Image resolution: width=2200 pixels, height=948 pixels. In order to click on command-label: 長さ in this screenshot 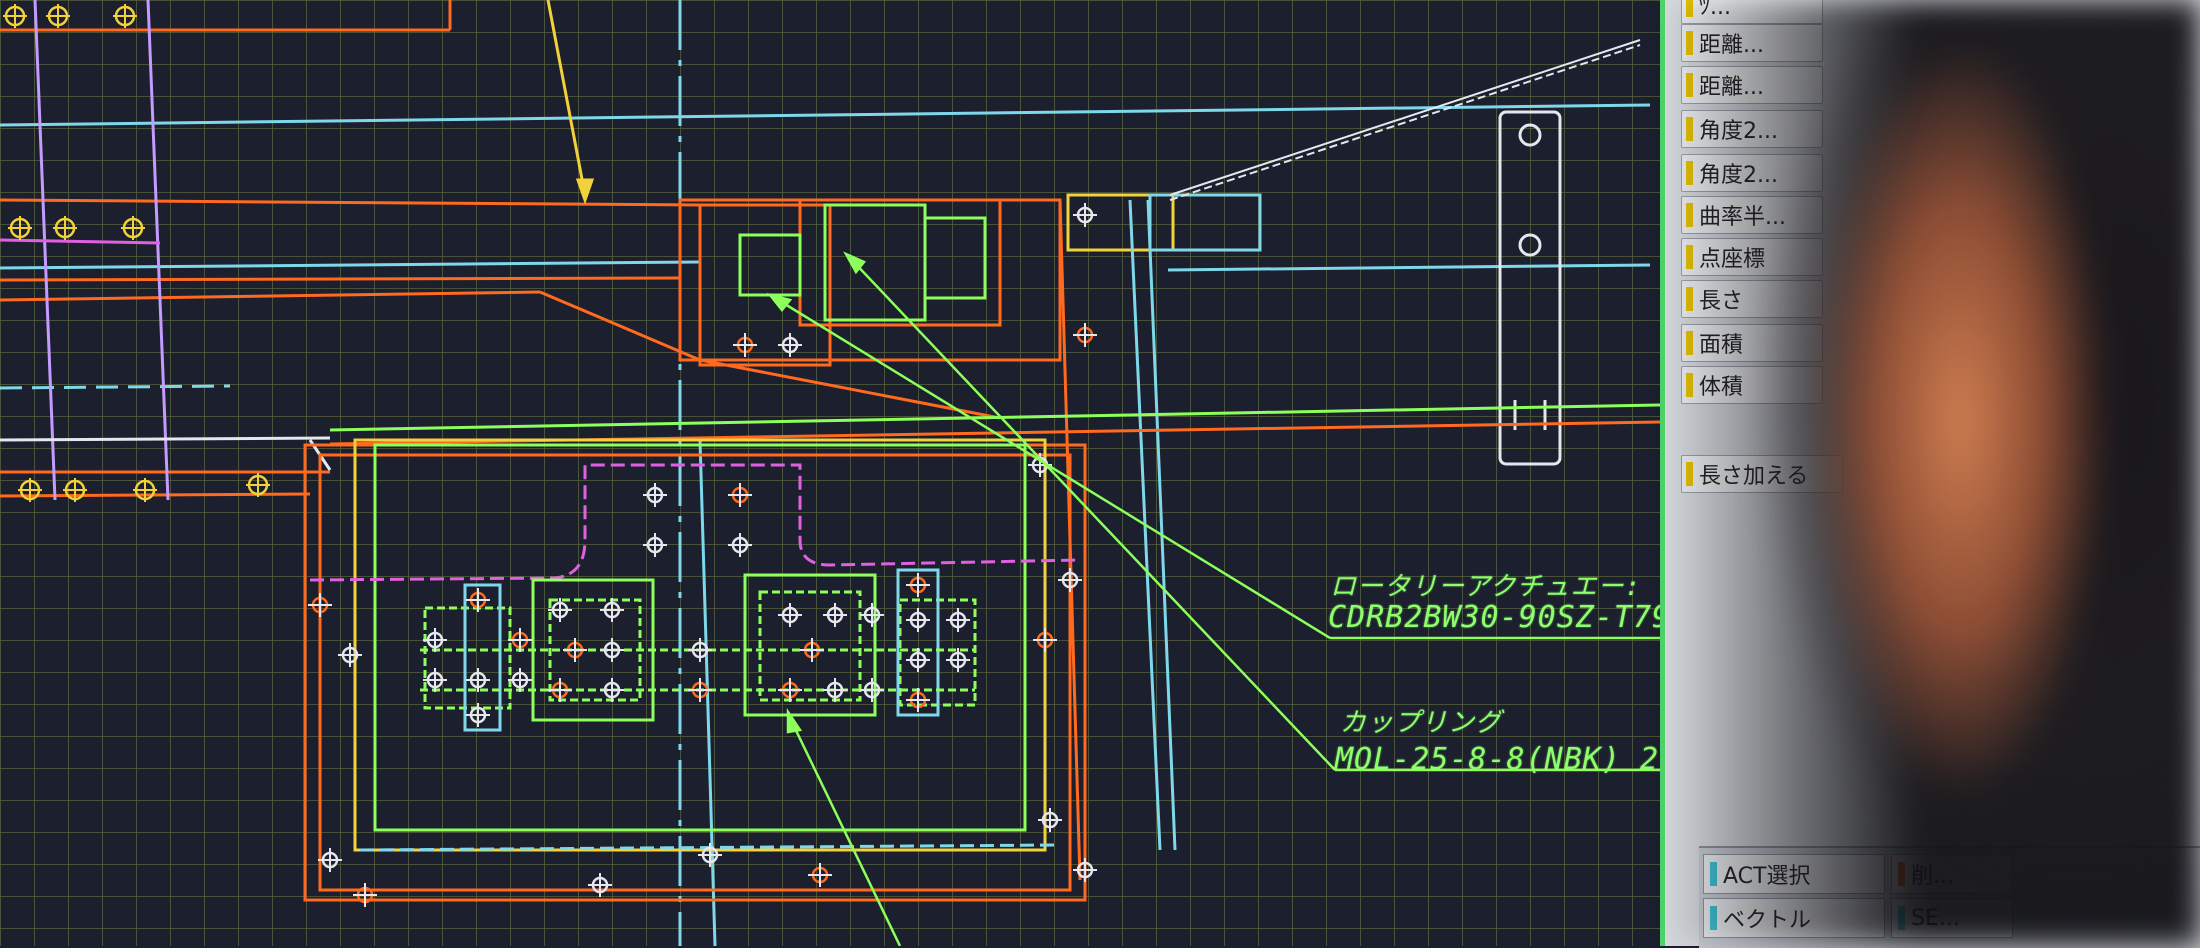, I will do `click(1721, 301)`.